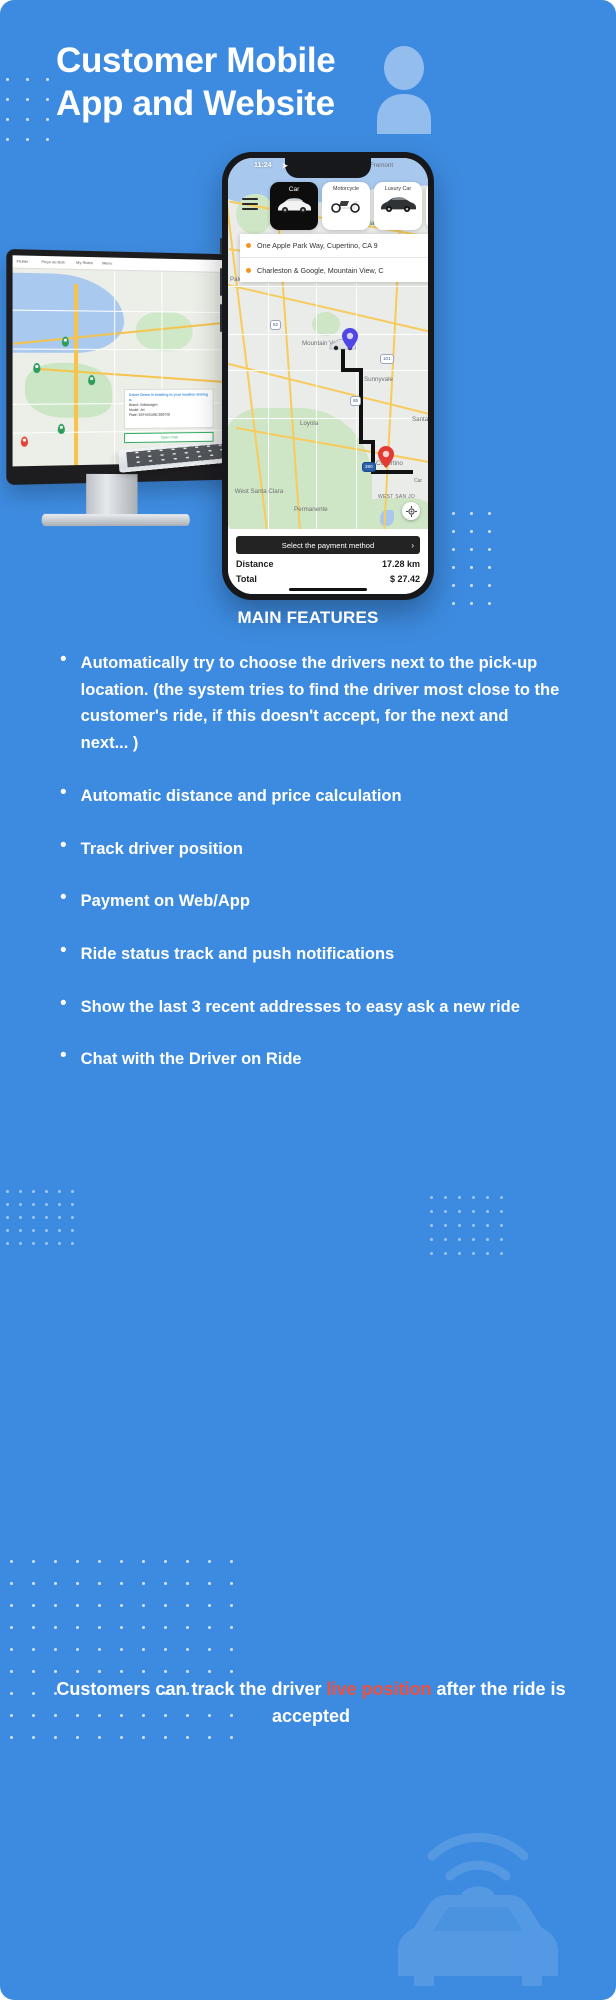  Describe the element at coordinates (404, 579) in the screenshot. I see `total-value: $ 27.42` at that location.